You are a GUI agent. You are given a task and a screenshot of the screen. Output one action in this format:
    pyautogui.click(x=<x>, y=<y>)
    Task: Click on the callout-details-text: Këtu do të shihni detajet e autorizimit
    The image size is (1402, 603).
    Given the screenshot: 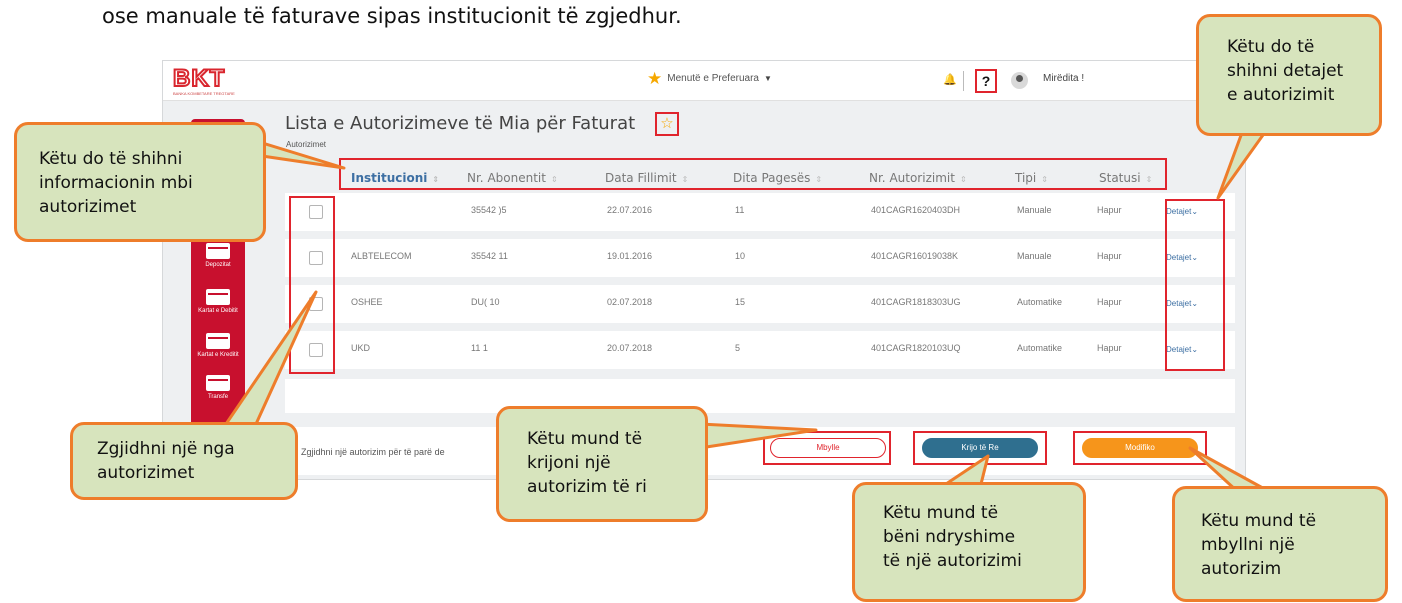 What is the action you would take?
    pyautogui.click(x=1285, y=71)
    